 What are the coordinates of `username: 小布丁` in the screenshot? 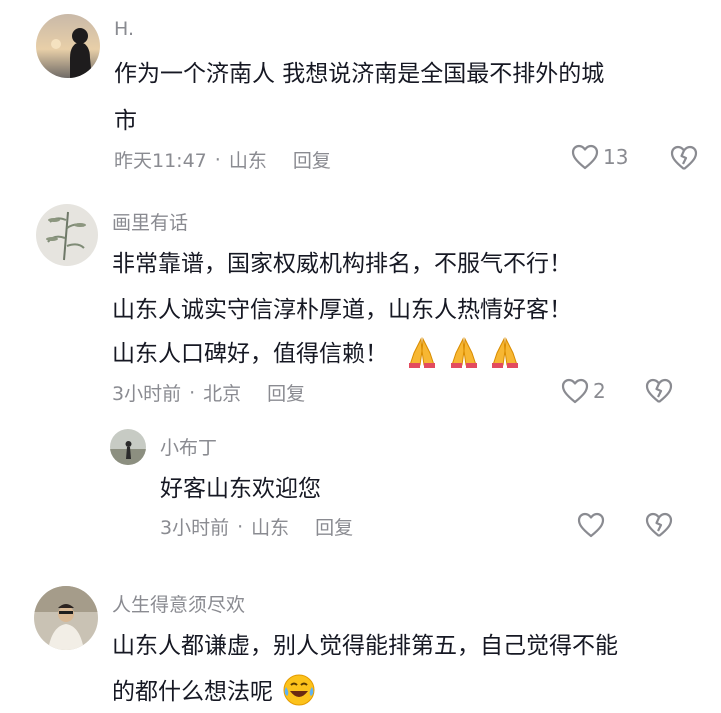 It's located at (188, 446).